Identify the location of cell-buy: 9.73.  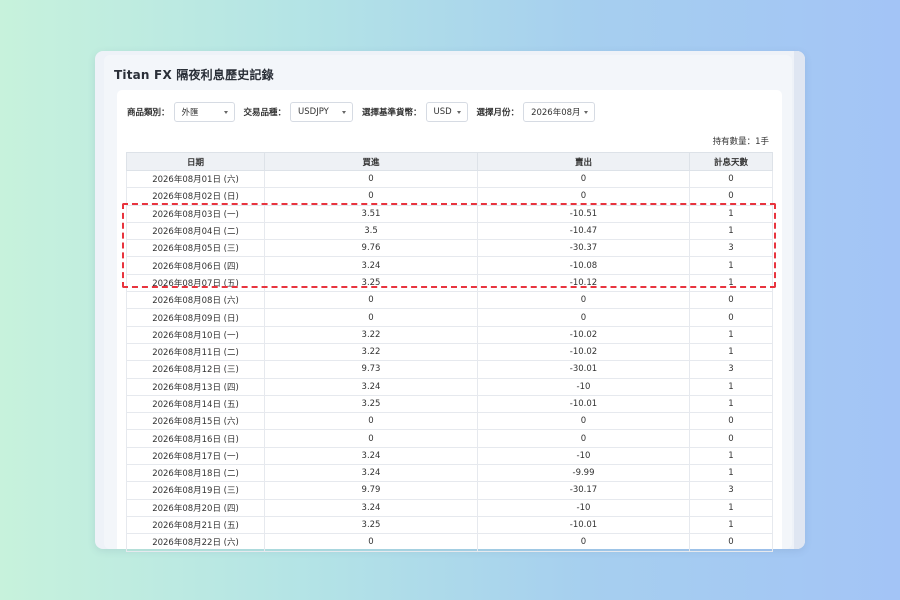
(371, 369).